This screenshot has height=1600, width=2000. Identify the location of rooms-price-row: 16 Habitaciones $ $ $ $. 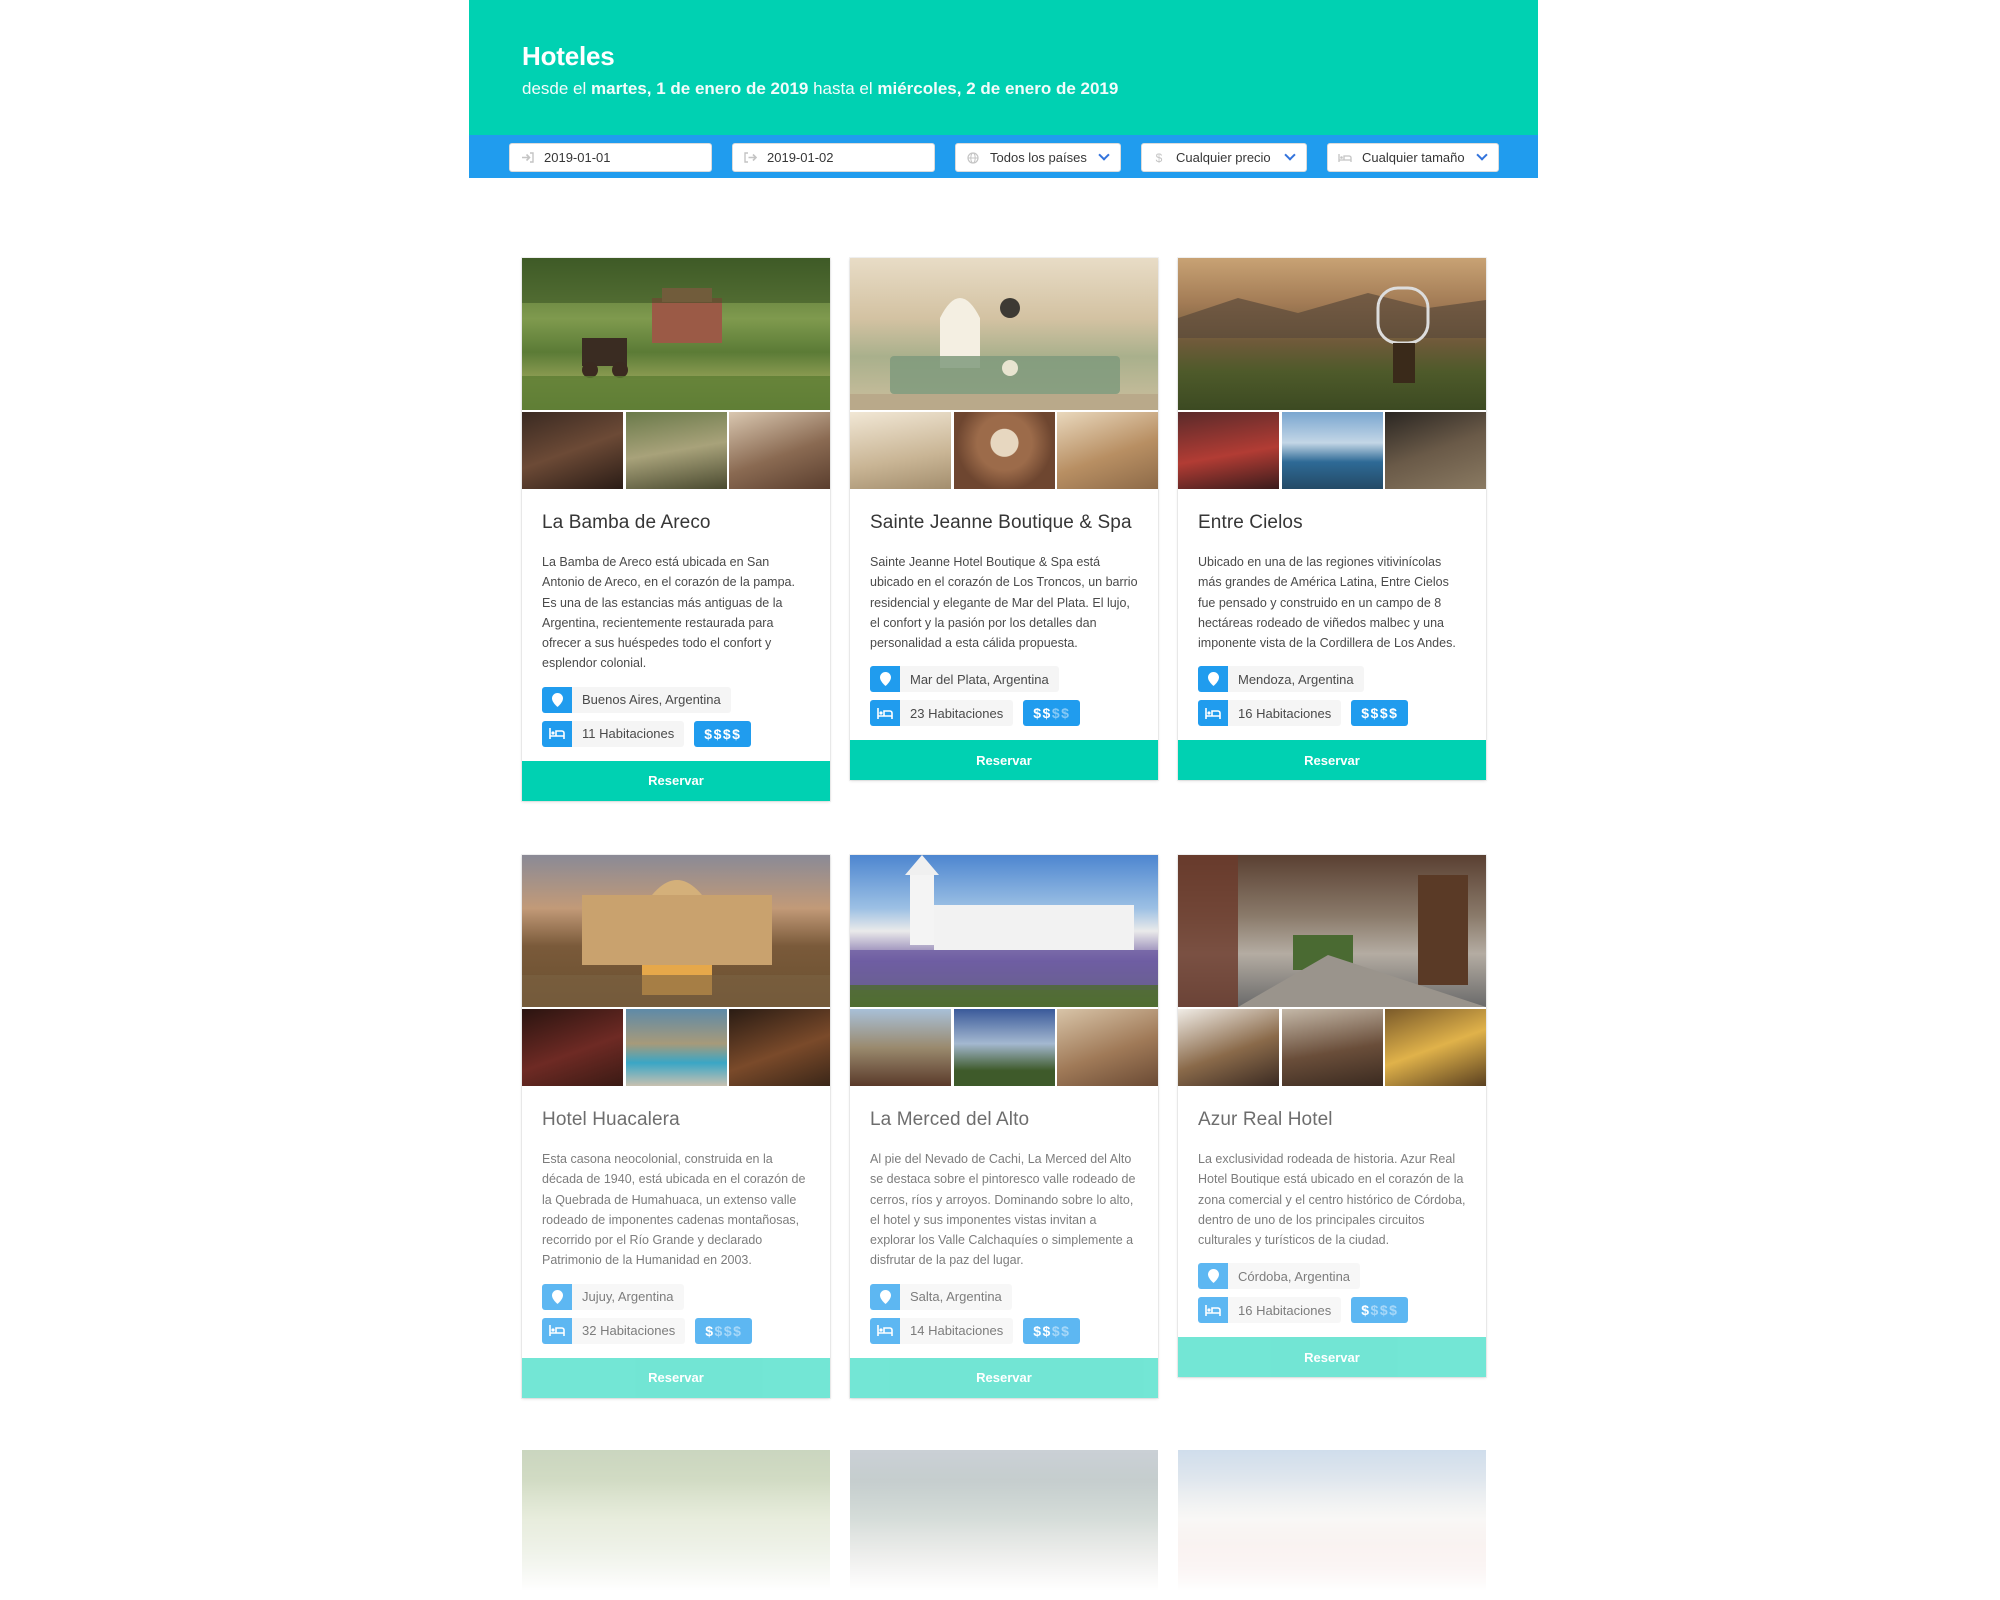
(1332, 1310).